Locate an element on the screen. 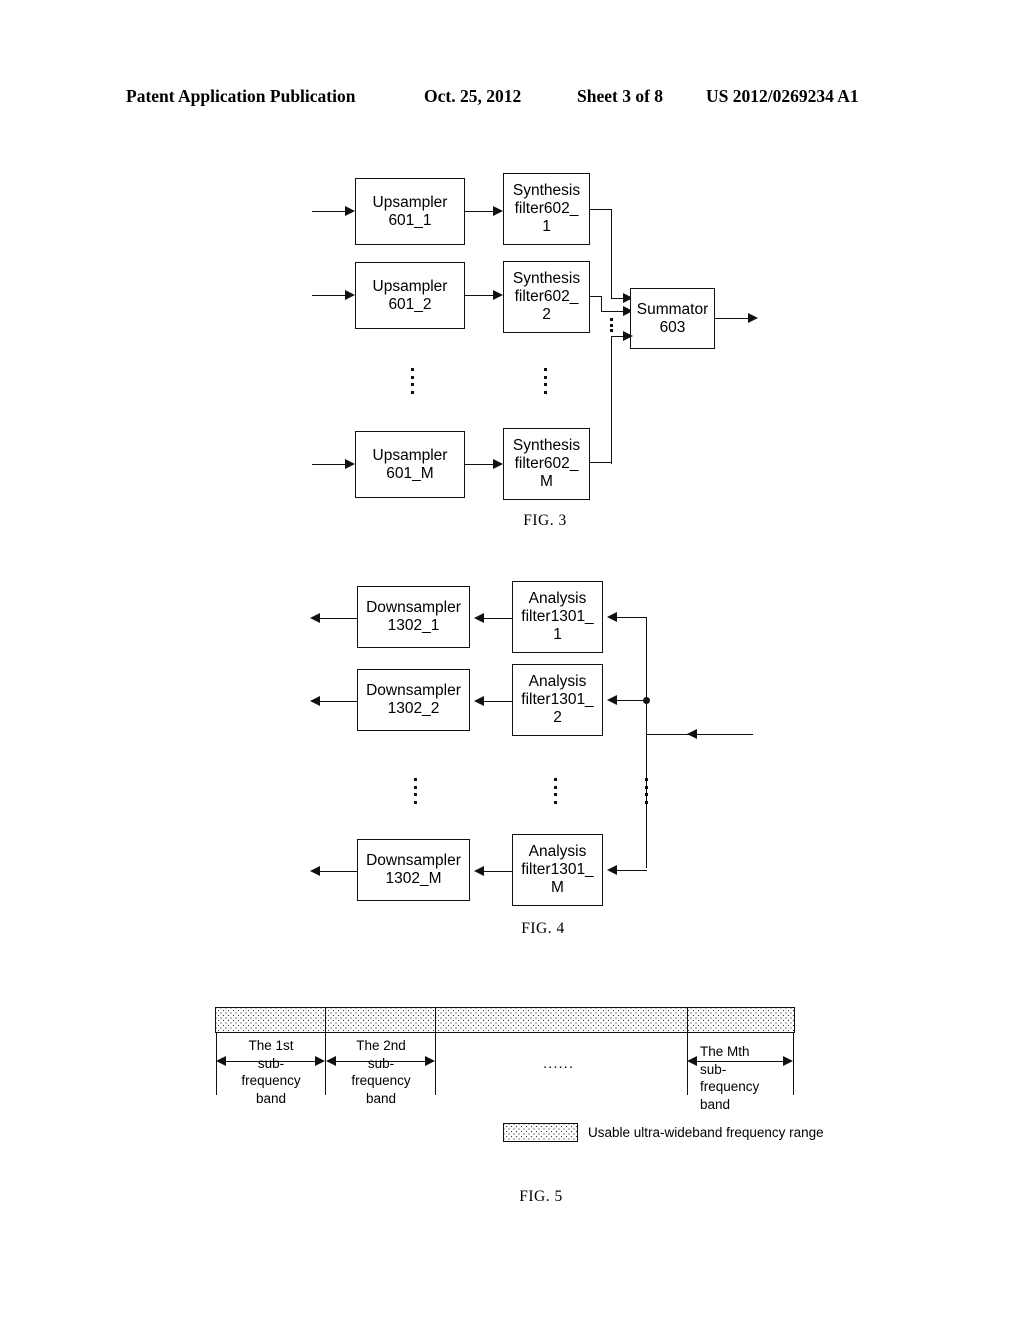  fig3-filter-column-ellipsis is located at coordinates (545, 381).